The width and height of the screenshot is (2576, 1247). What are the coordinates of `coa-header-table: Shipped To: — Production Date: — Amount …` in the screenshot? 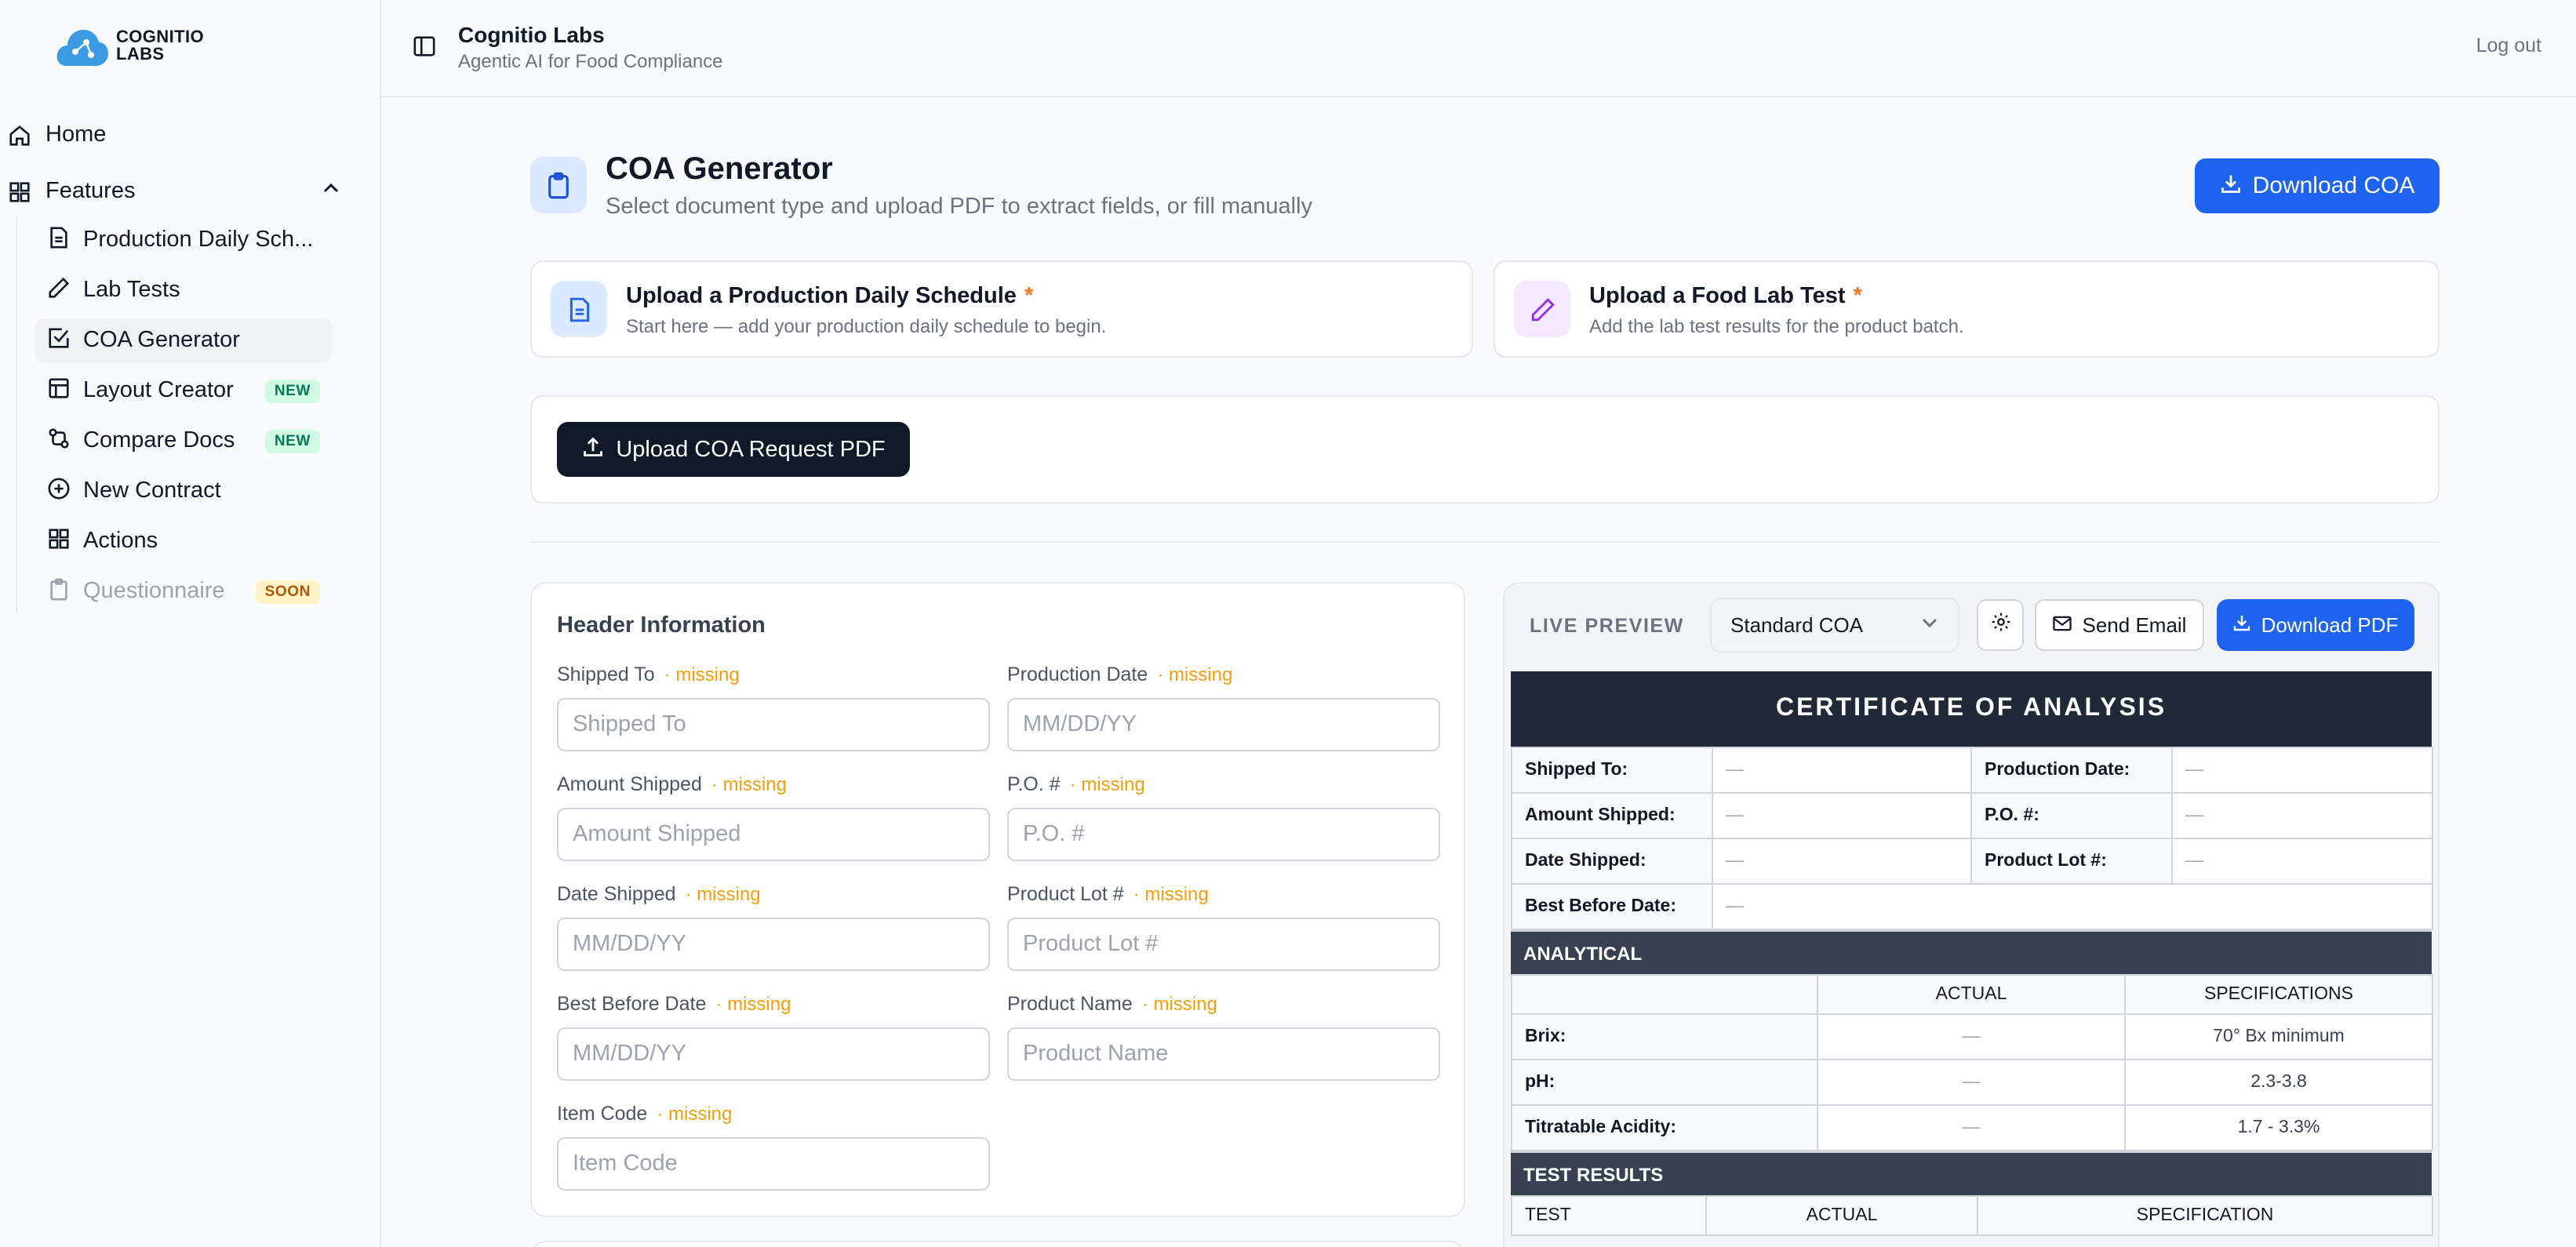 It's located at (1972, 838).